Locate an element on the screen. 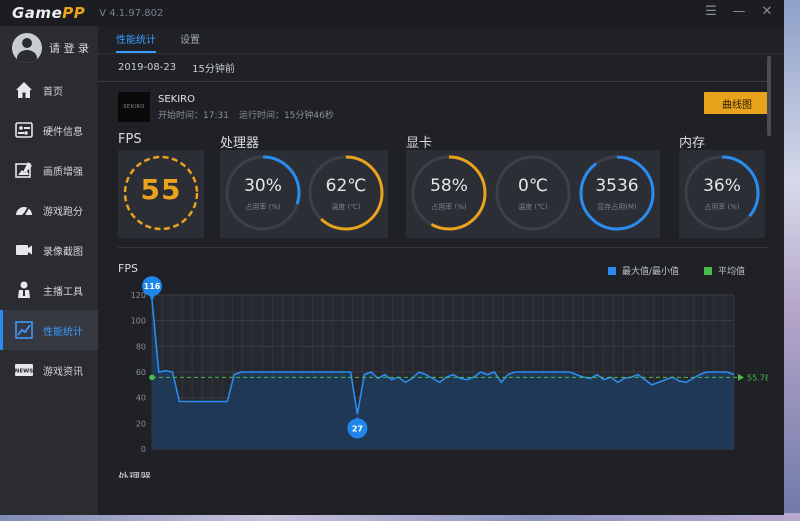  run-time: 运行时间：15分钟46秒 is located at coordinates (286, 116).